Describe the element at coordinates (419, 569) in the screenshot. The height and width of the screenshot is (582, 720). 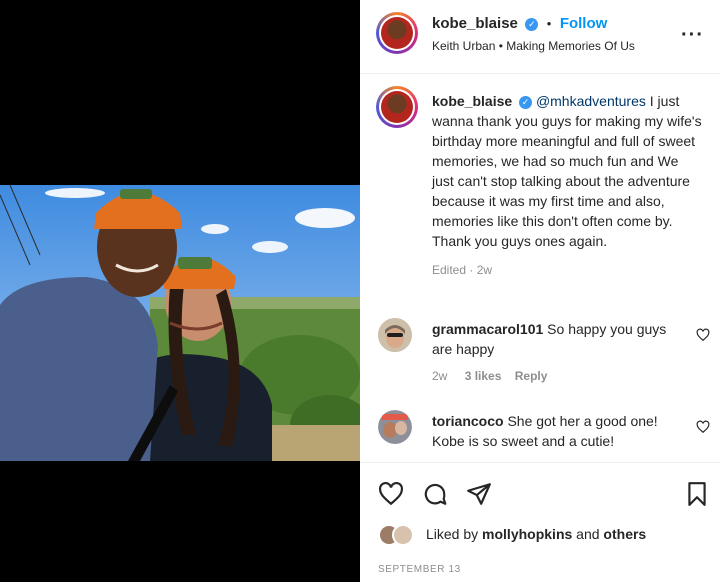
I see `post-date: SEPTEMBER 13` at that location.